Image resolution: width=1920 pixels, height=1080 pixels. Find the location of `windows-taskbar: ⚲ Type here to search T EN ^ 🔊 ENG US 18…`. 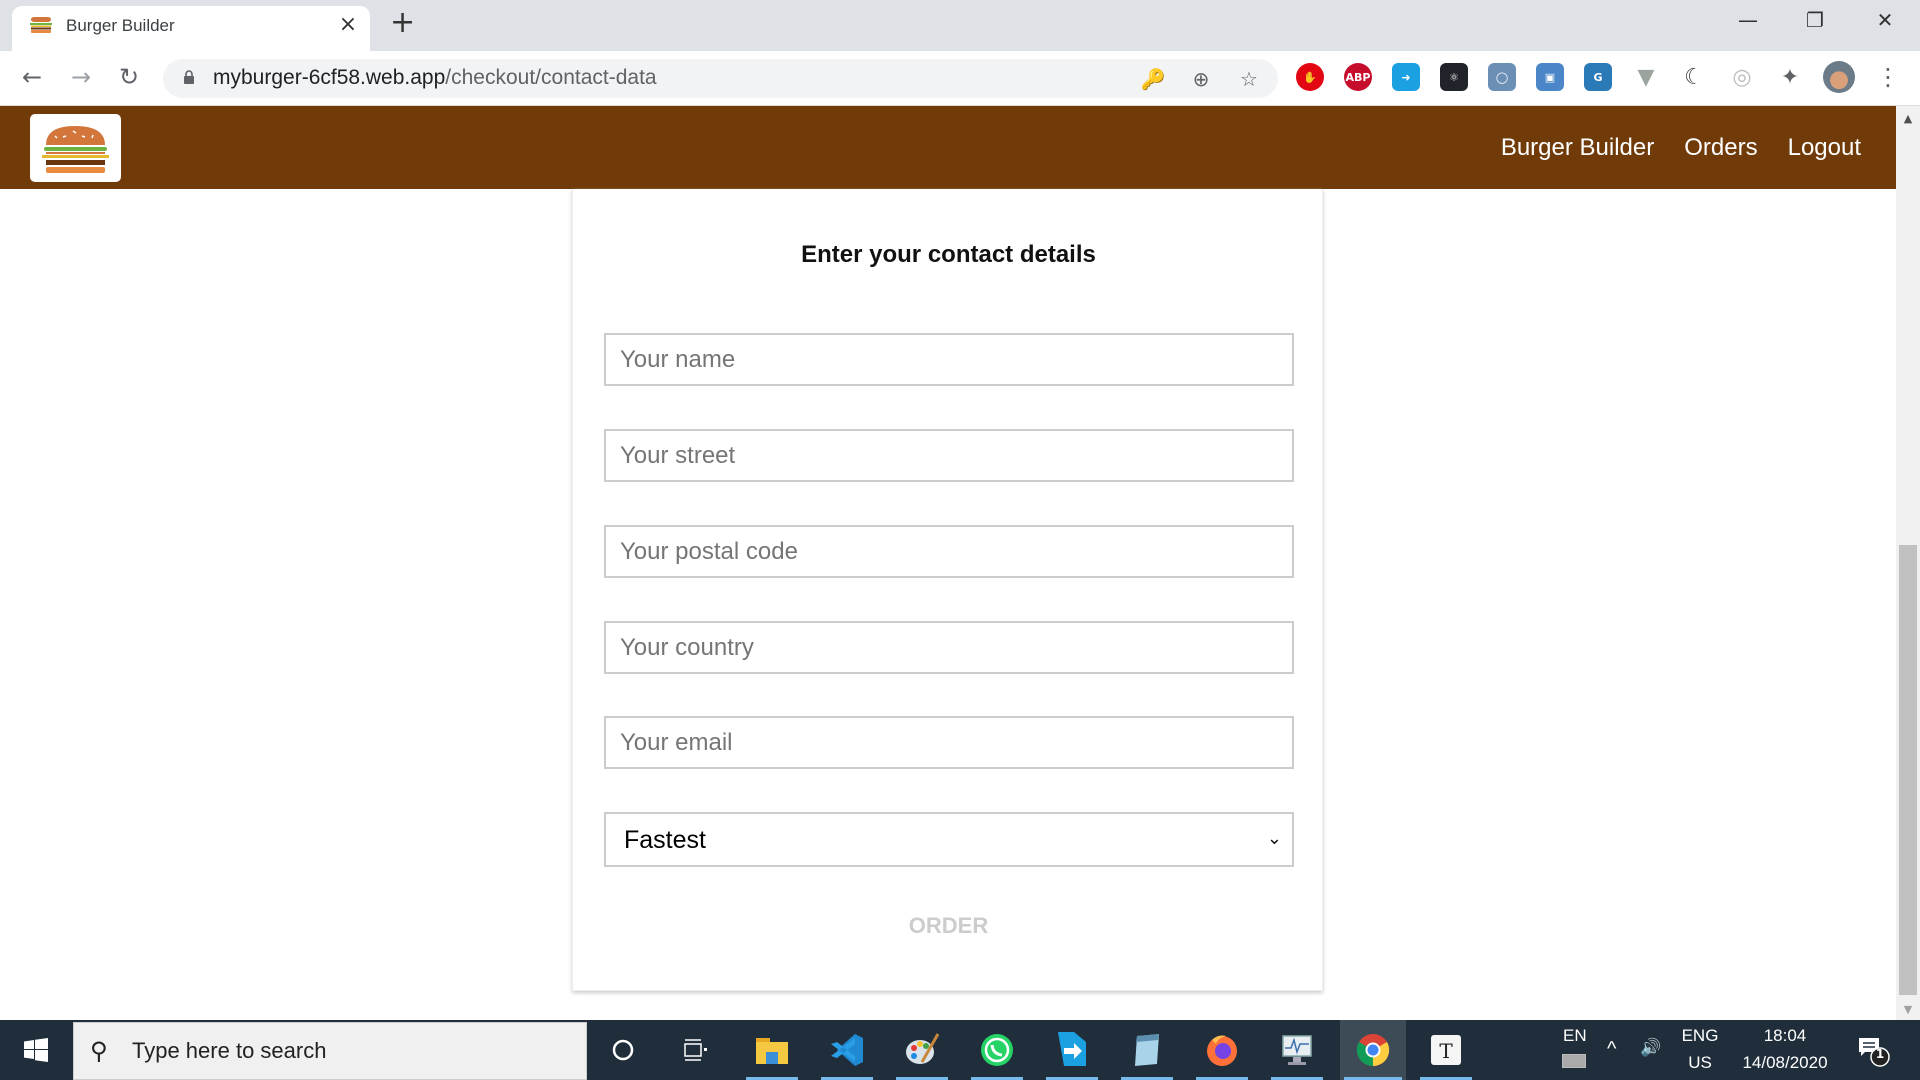

windows-taskbar: ⚲ Type here to search T EN ^ 🔊 ENG US 18… is located at coordinates (960, 1050).